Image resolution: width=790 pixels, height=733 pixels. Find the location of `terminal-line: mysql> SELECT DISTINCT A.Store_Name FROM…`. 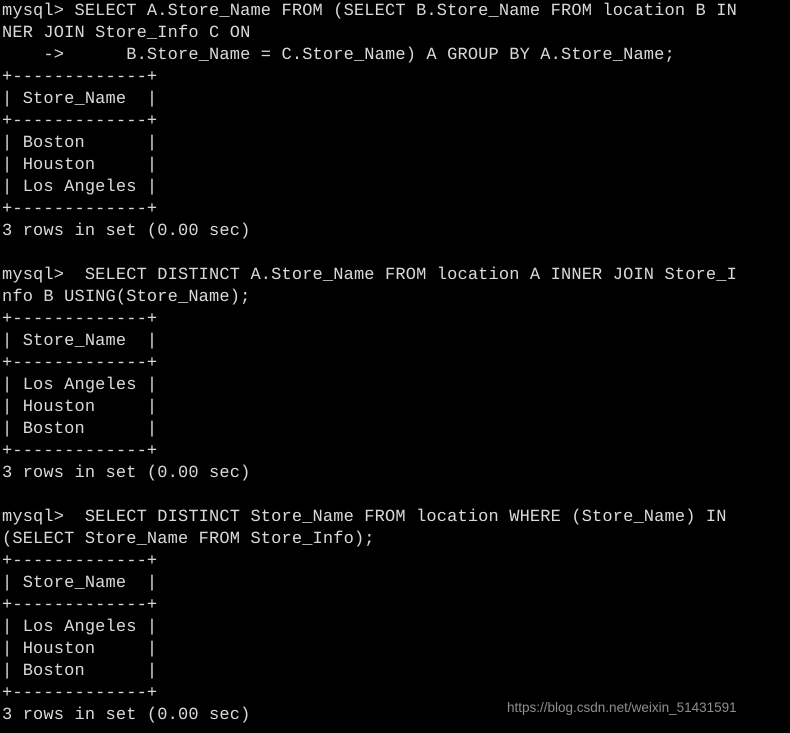

terminal-line: mysql> SELECT DISTINCT A.Store_Name FROM… is located at coordinates (369, 275).